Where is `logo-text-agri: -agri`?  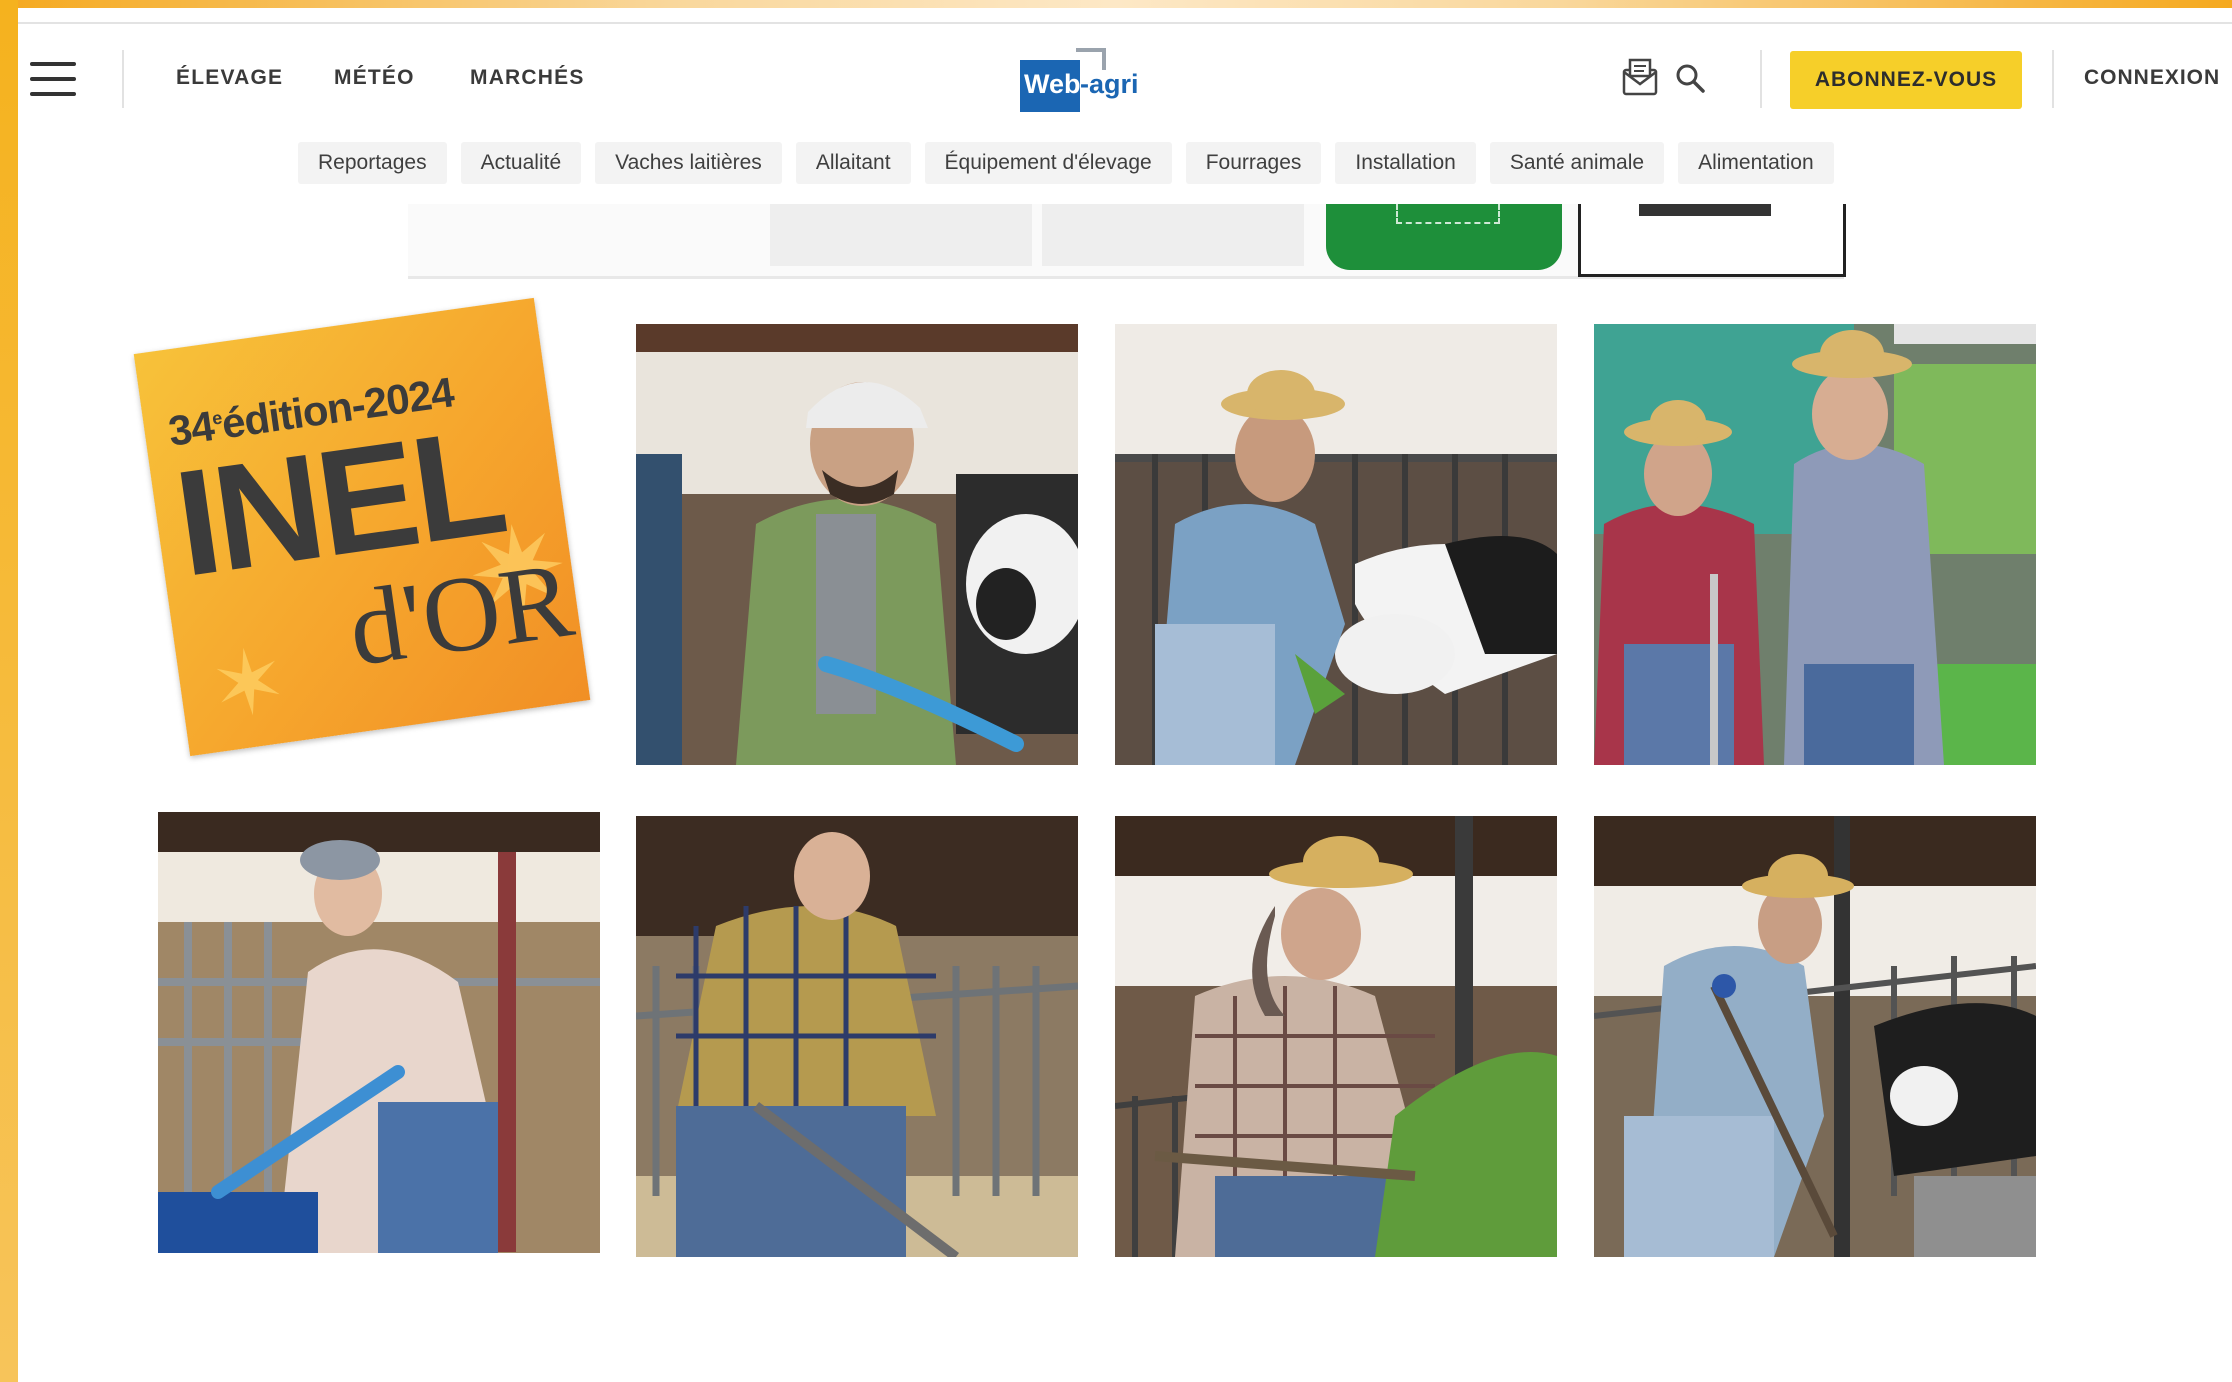
logo-text-agri: -agri is located at coordinates (1109, 84).